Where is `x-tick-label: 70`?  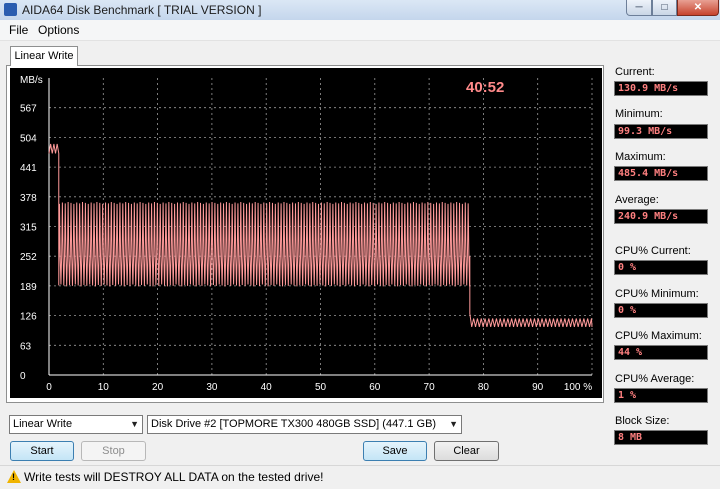 x-tick-label: 70 is located at coordinates (430, 387).